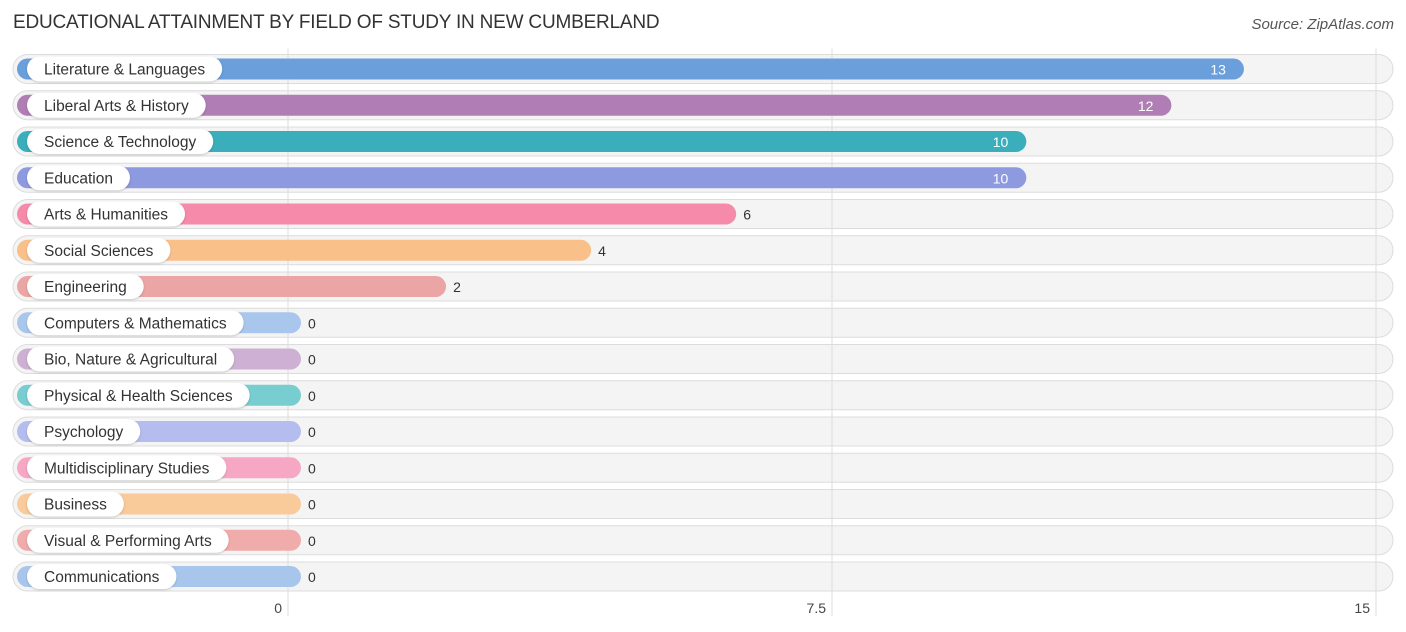  I want to click on category-label: Bio, Nature & Agricultural, so click(130, 360).